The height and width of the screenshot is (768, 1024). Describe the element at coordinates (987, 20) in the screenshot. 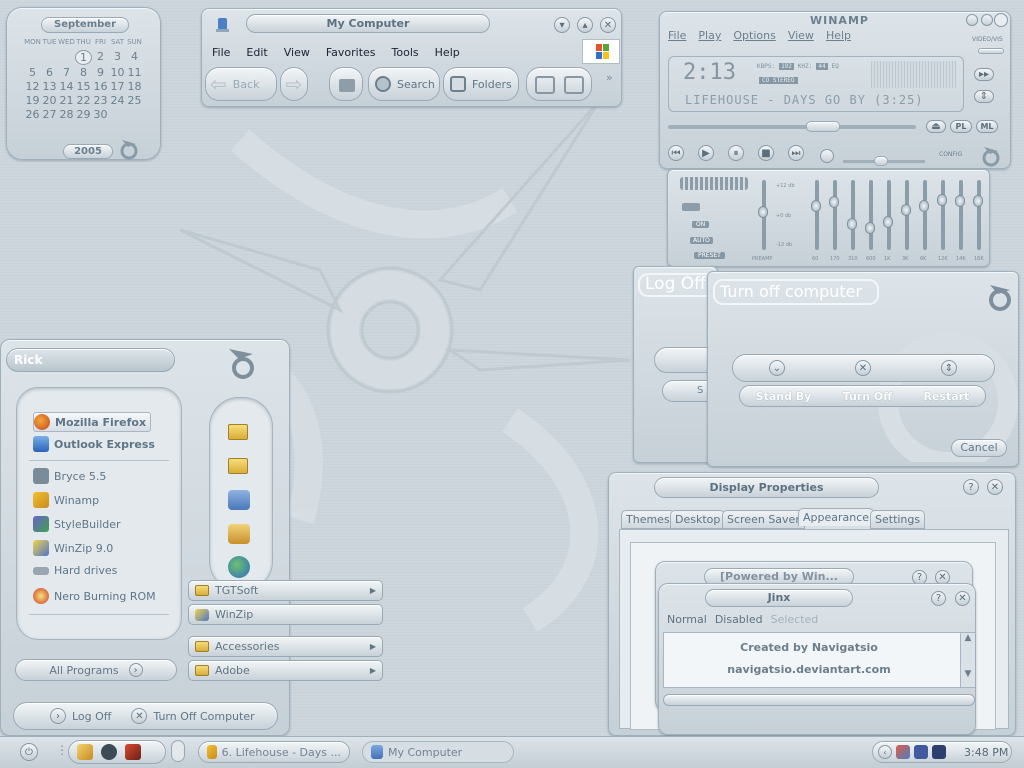

I see `winamp-shade-button` at that location.